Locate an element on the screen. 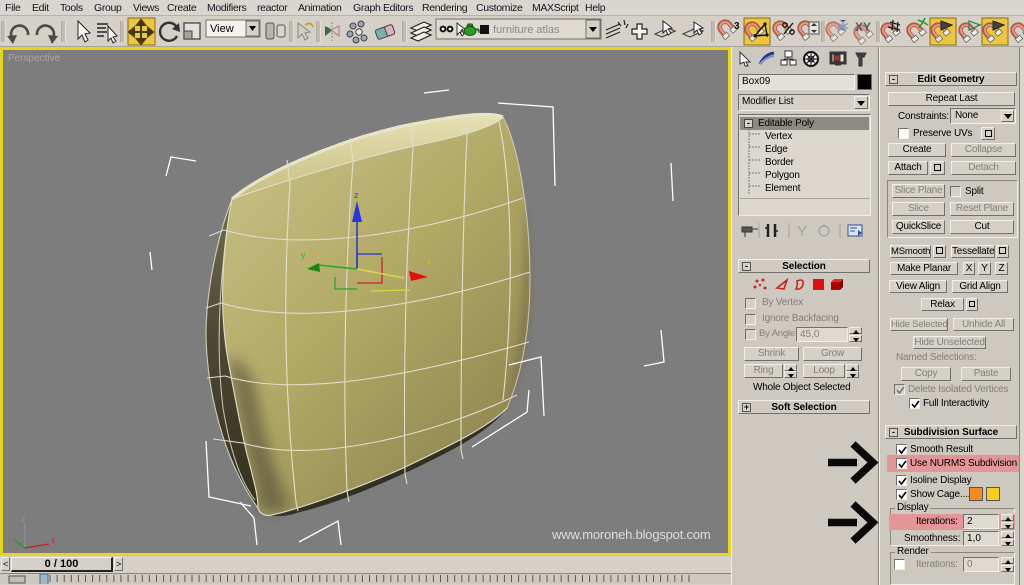 This screenshot has height=585, width=1024. svg-text: y is located at coordinates (303, 255).